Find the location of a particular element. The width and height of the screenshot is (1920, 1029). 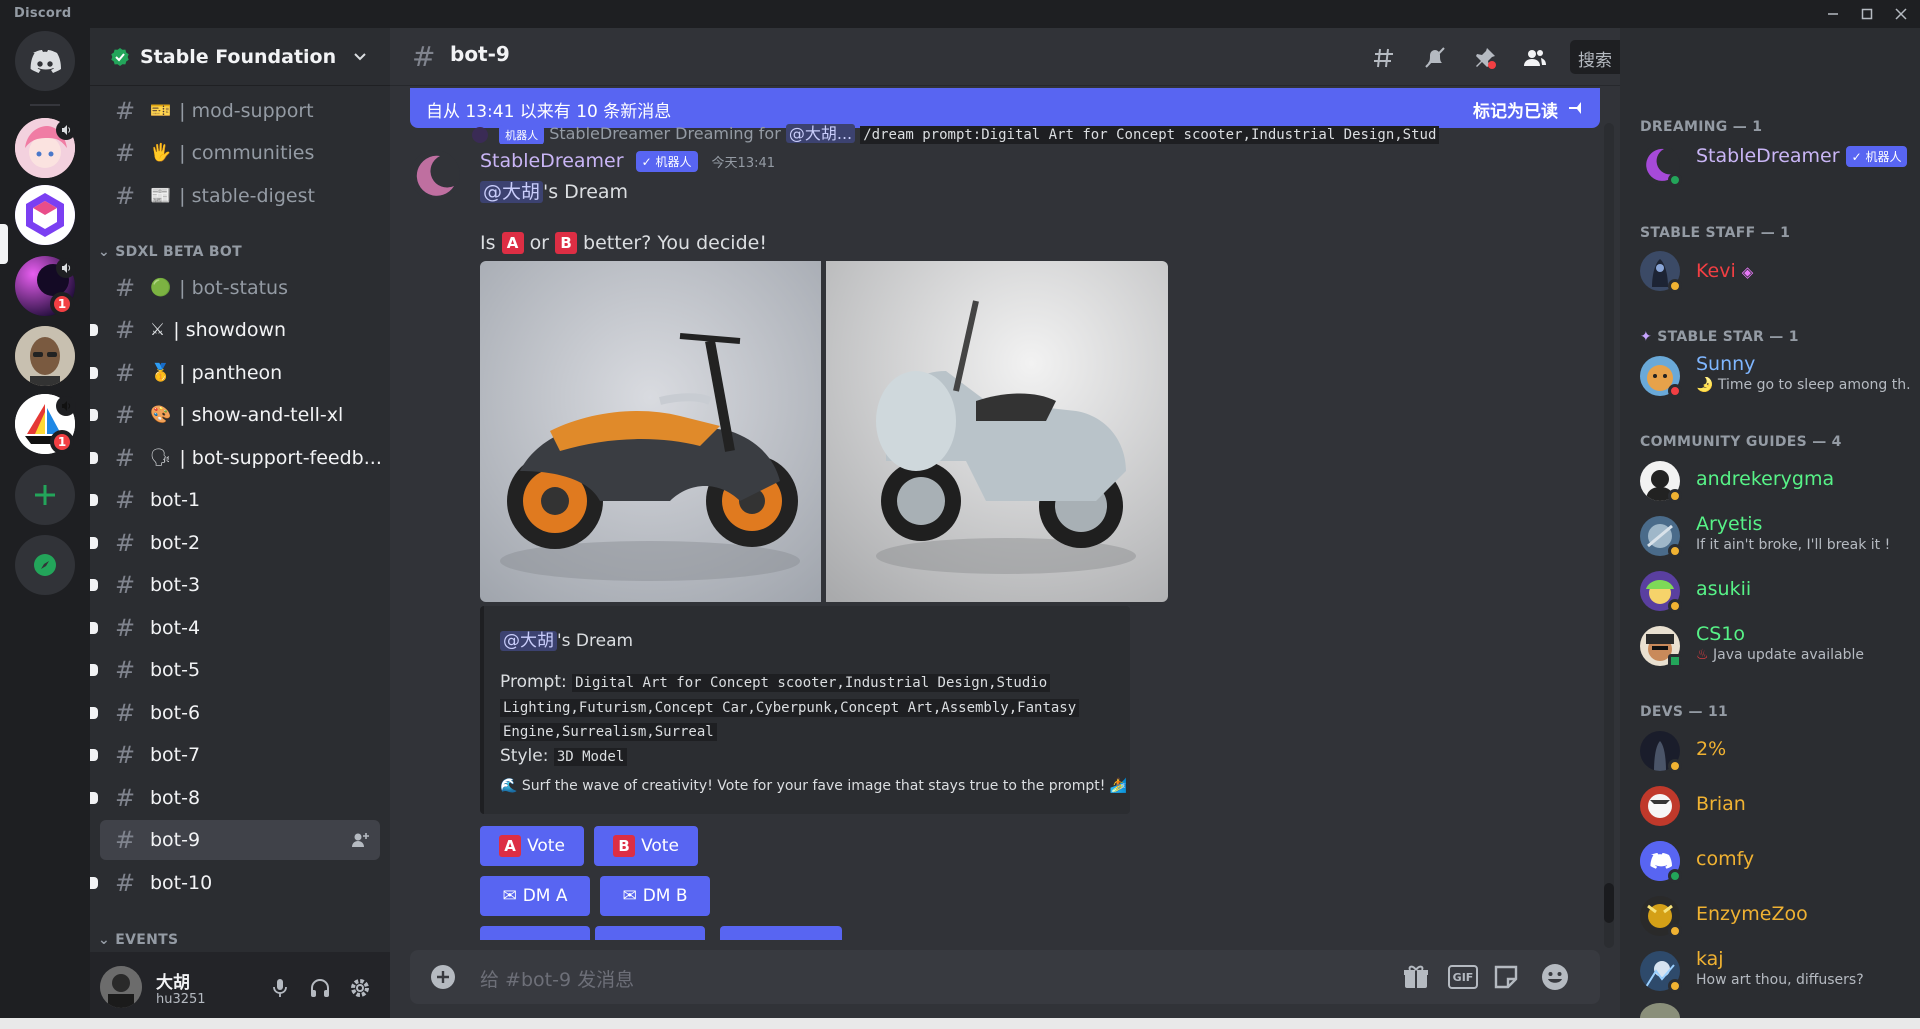

mute-bell-icon is located at coordinates (1435, 58).